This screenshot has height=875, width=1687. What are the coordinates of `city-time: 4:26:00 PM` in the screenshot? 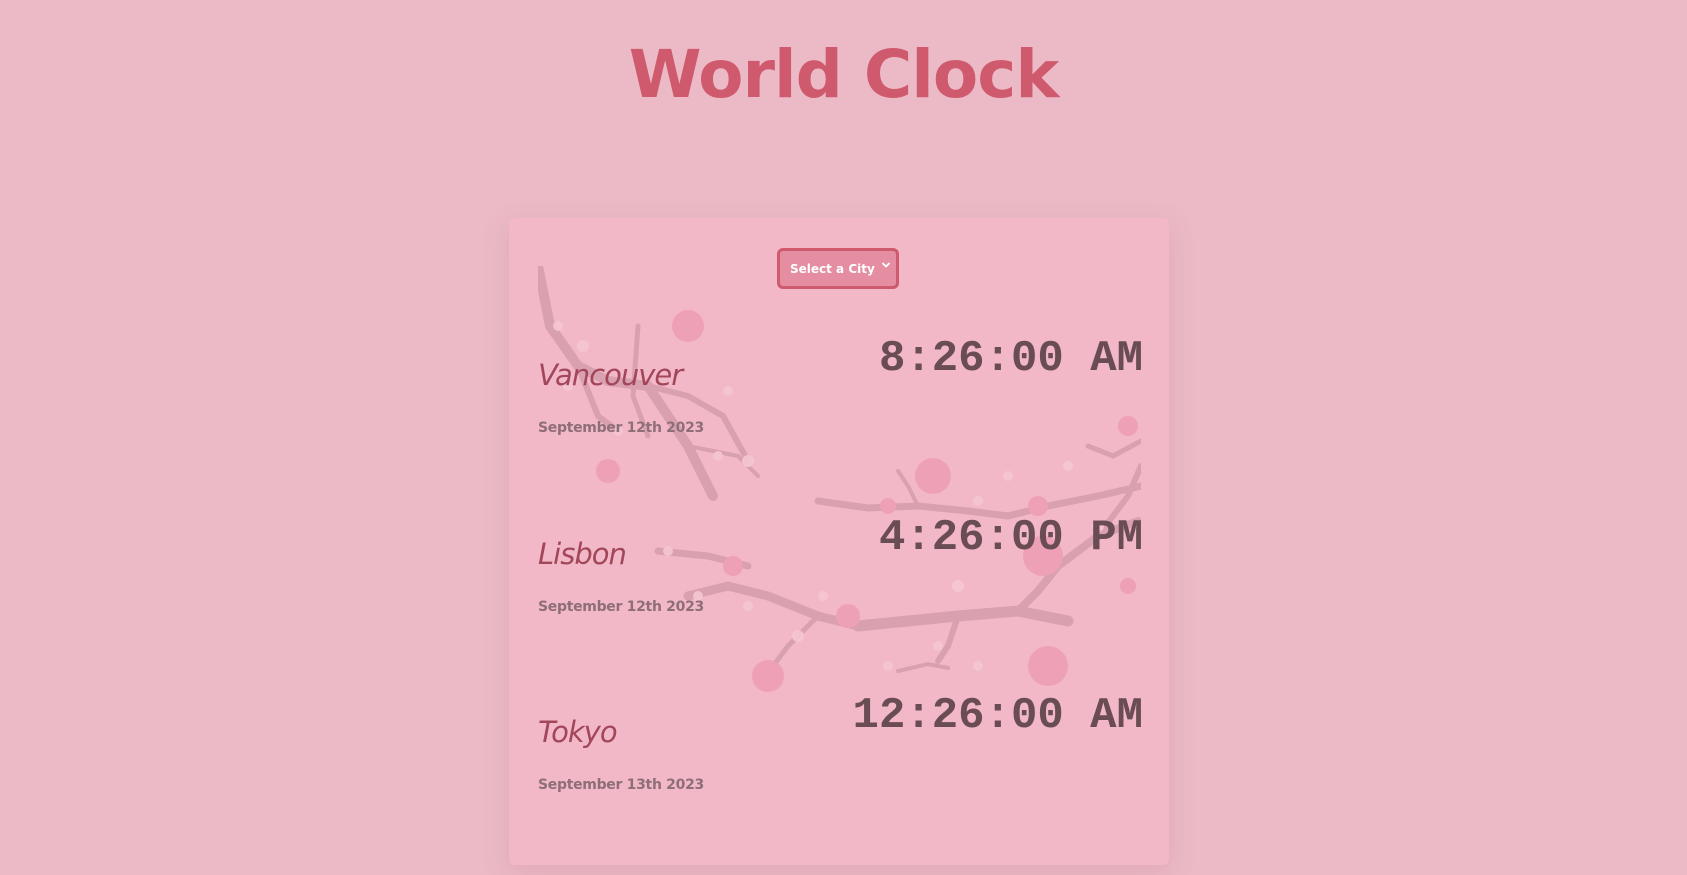 It's located at (1010, 538).